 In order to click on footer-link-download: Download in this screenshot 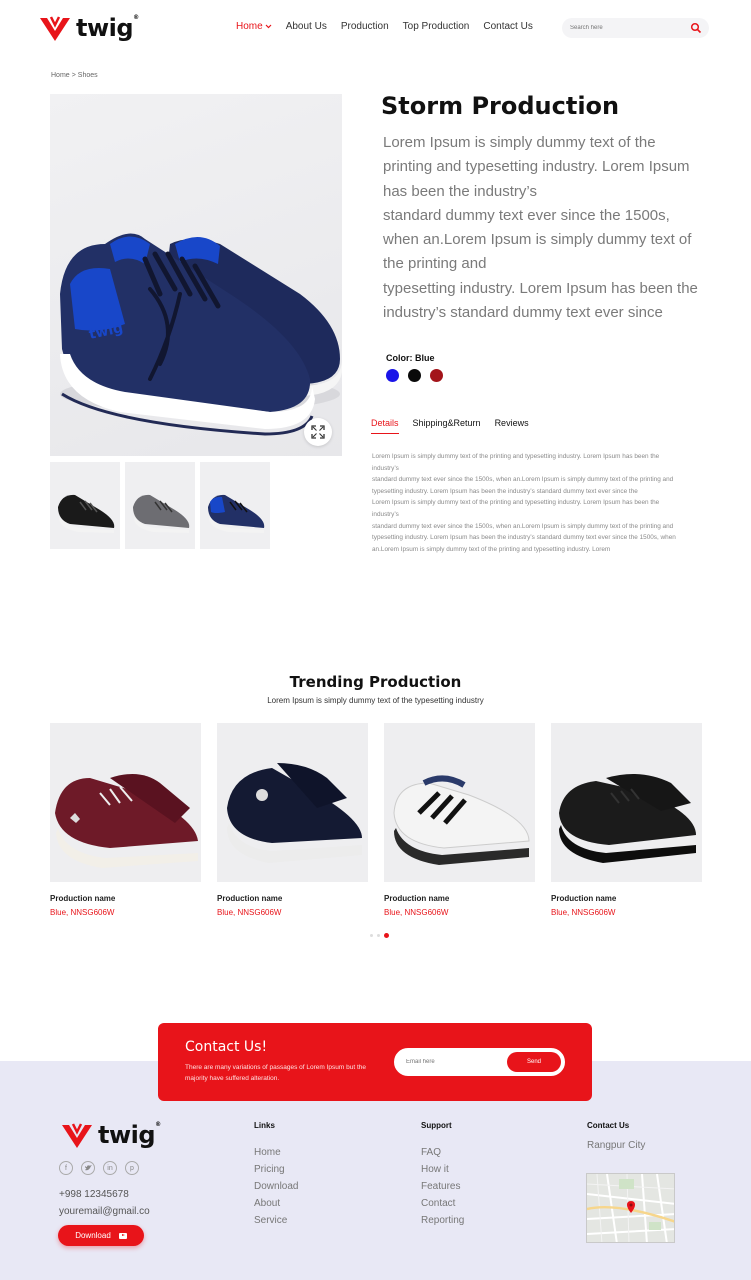, I will do `click(276, 1186)`.